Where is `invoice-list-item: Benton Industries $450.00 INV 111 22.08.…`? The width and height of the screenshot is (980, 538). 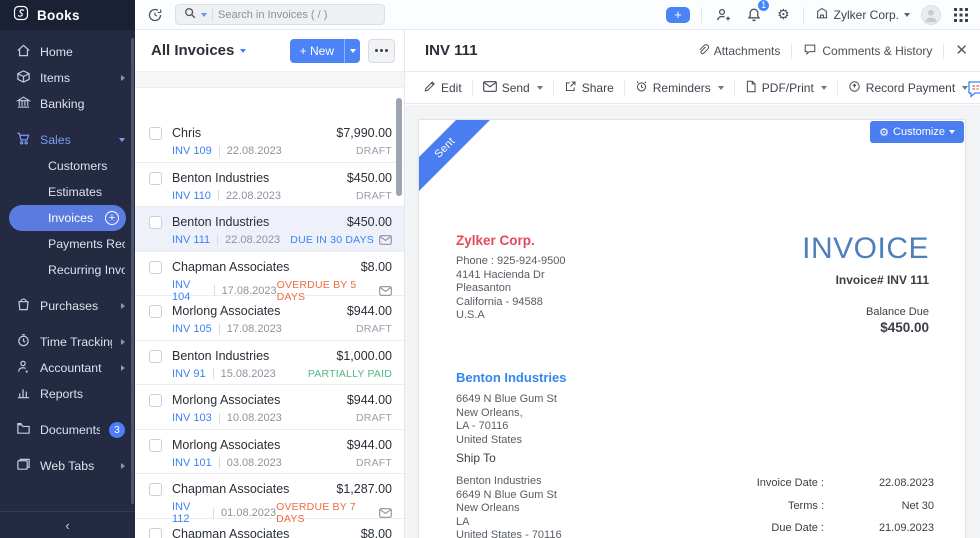
invoice-list-item: Benton Industries $450.00 INV 111 22.08.… is located at coordinates (269, 229).